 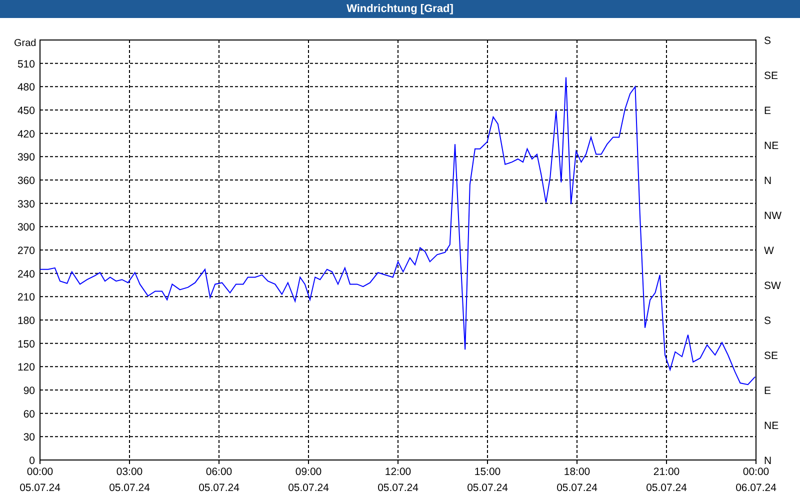 What do you see at coordinates (26, 274) in the screenshot?
I see `y-axis-label: 240` at bounding box center [26, 274].